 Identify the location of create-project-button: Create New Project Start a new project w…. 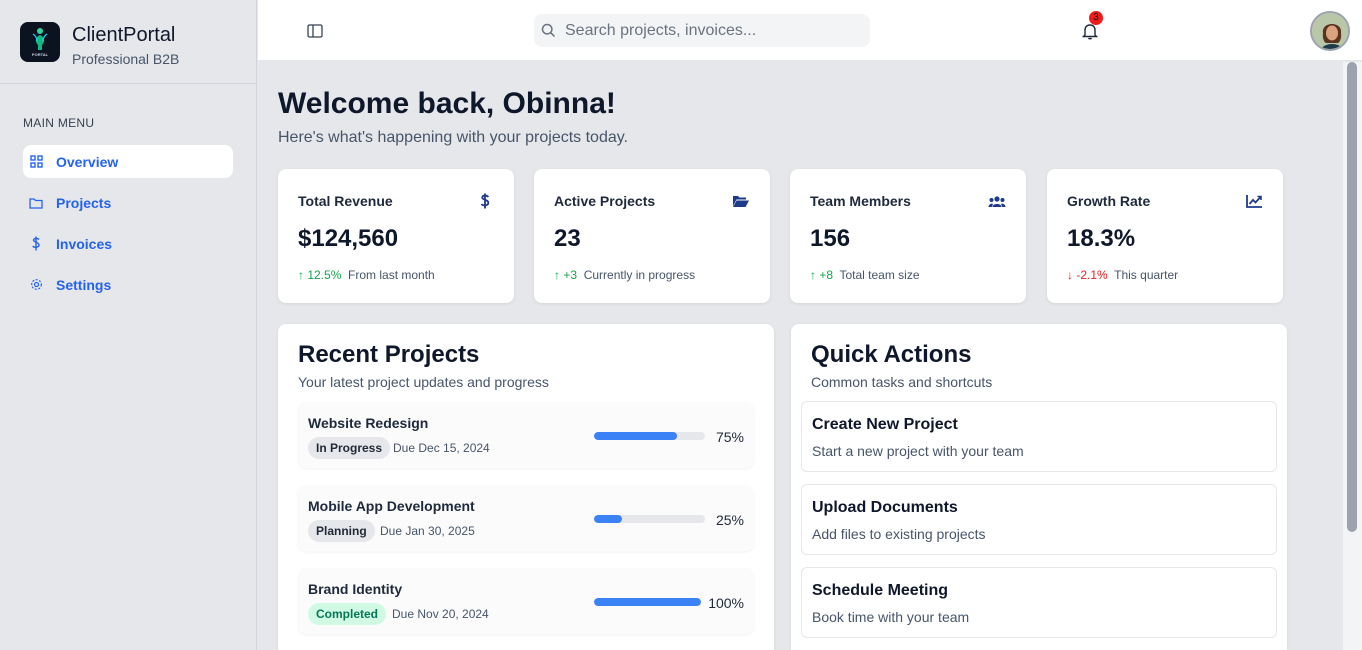
(1039, 436).